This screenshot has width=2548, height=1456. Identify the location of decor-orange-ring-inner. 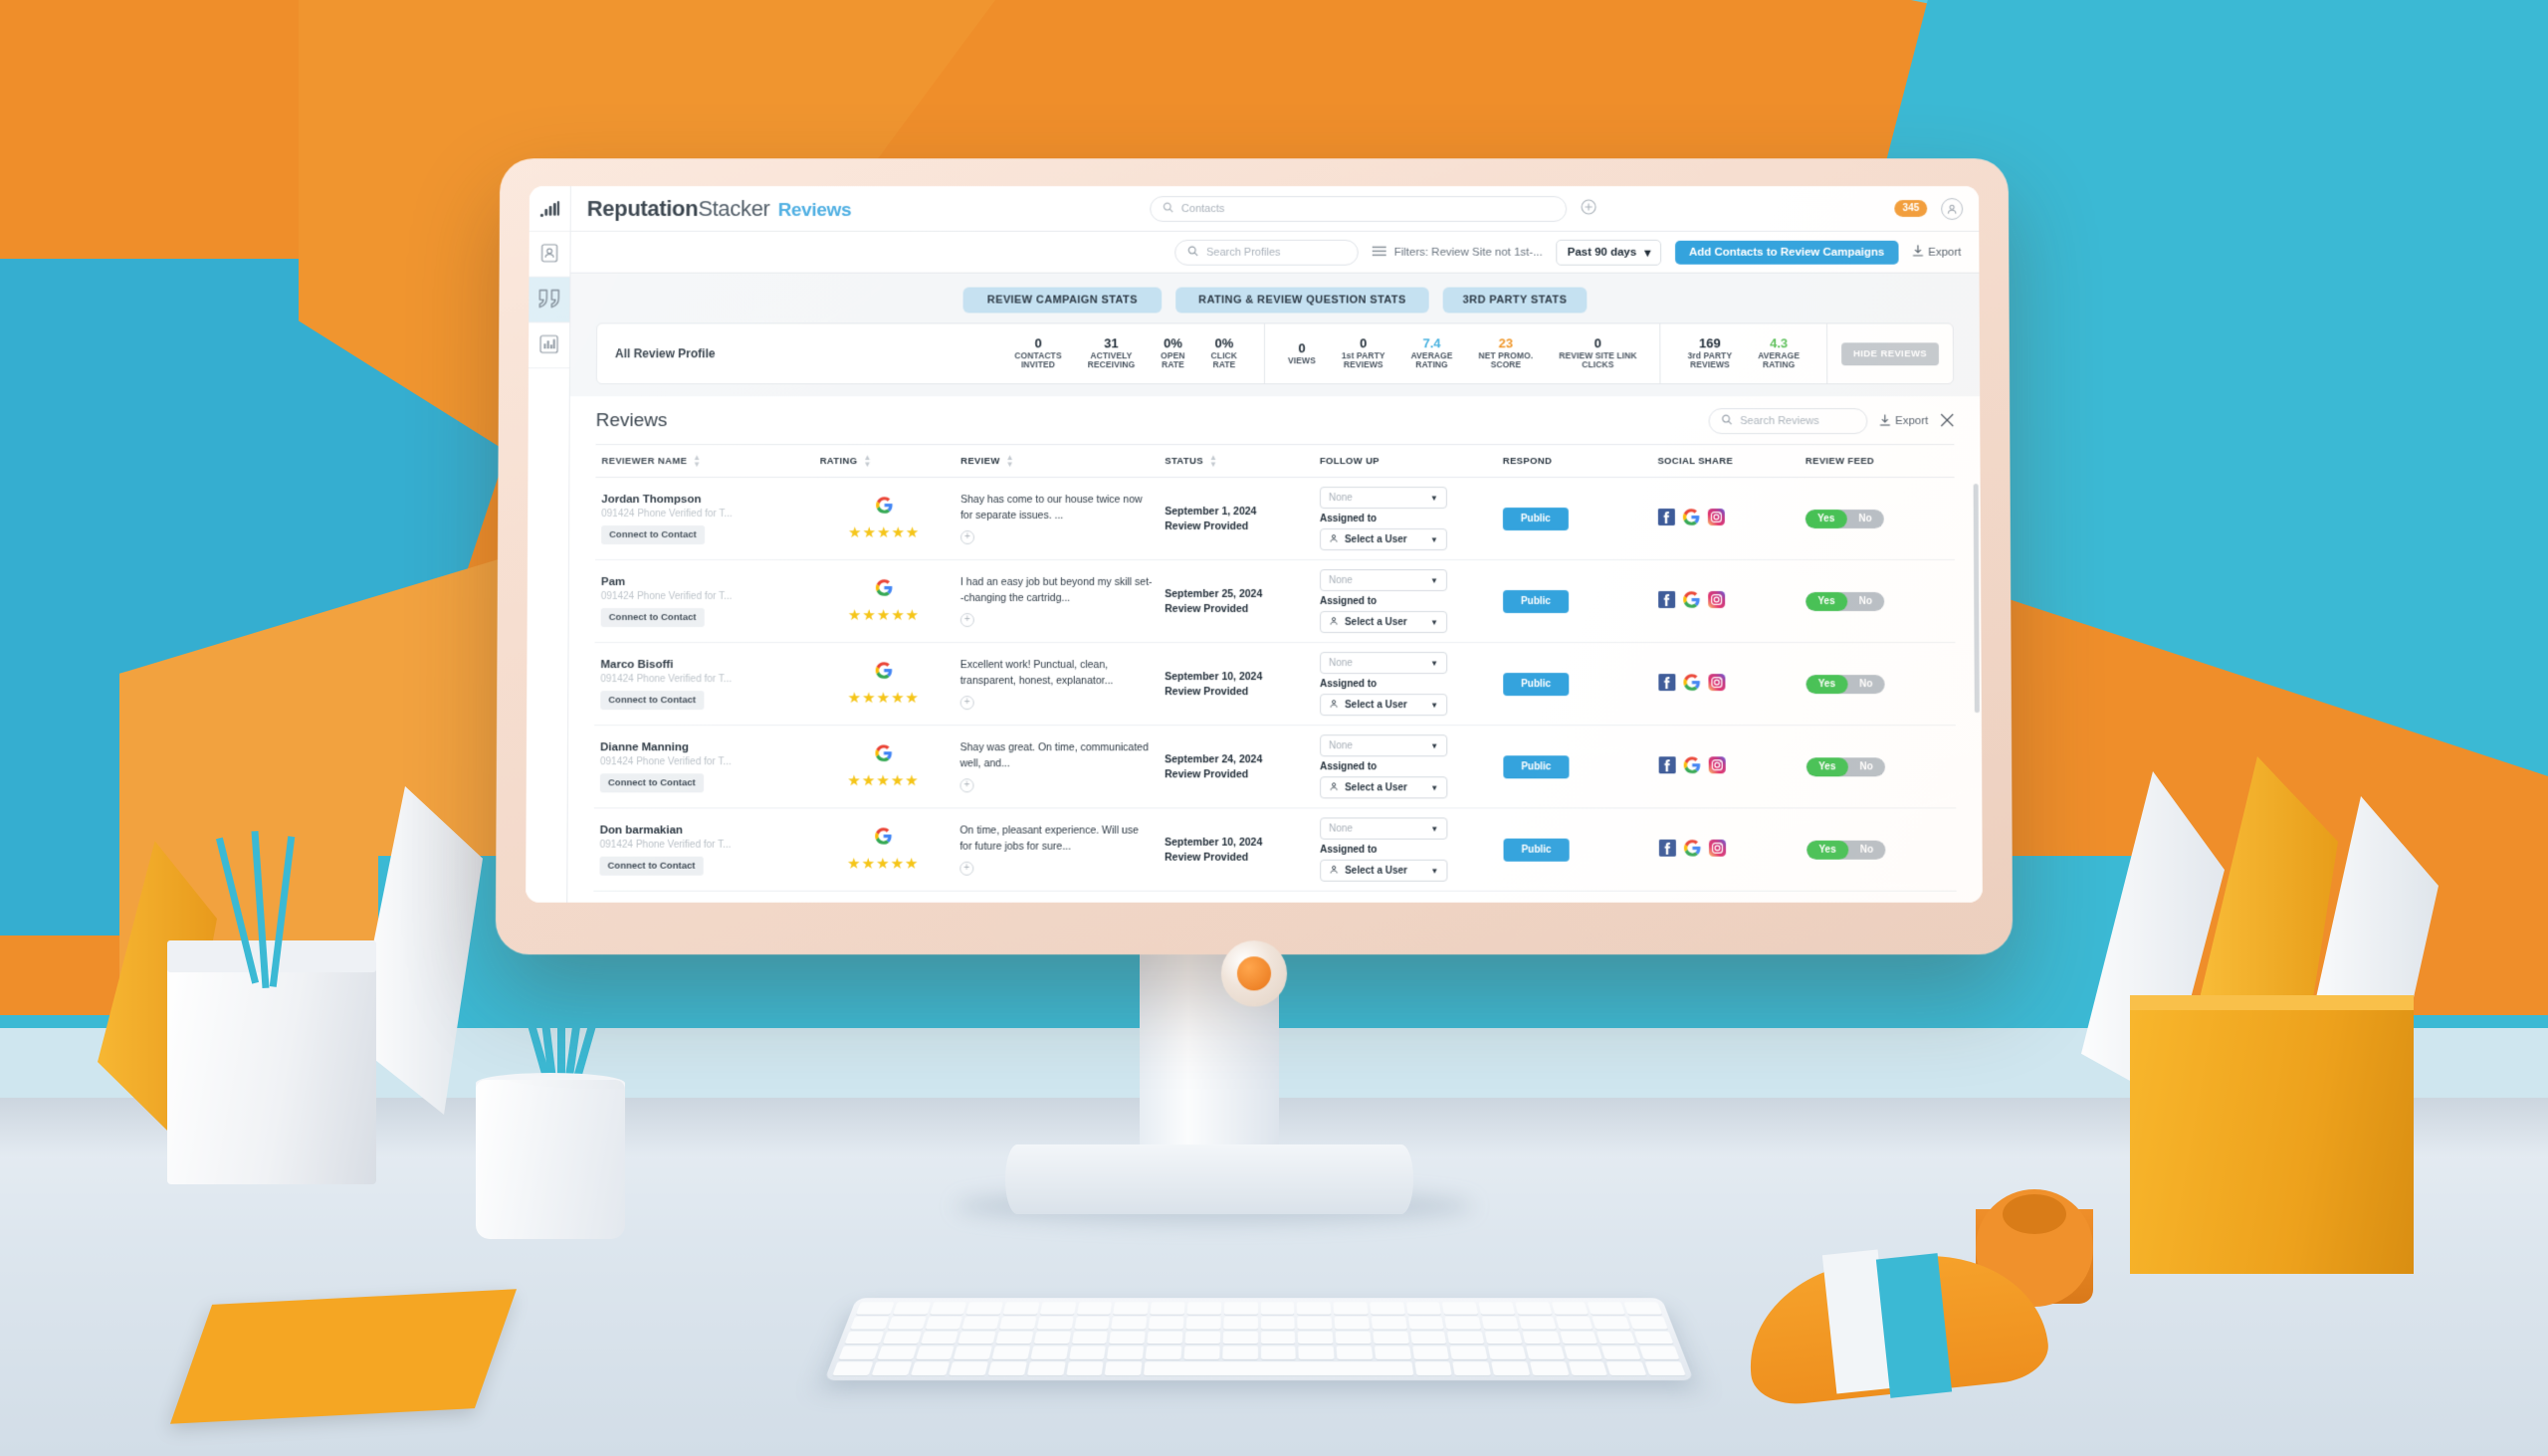
(2034, 1214).